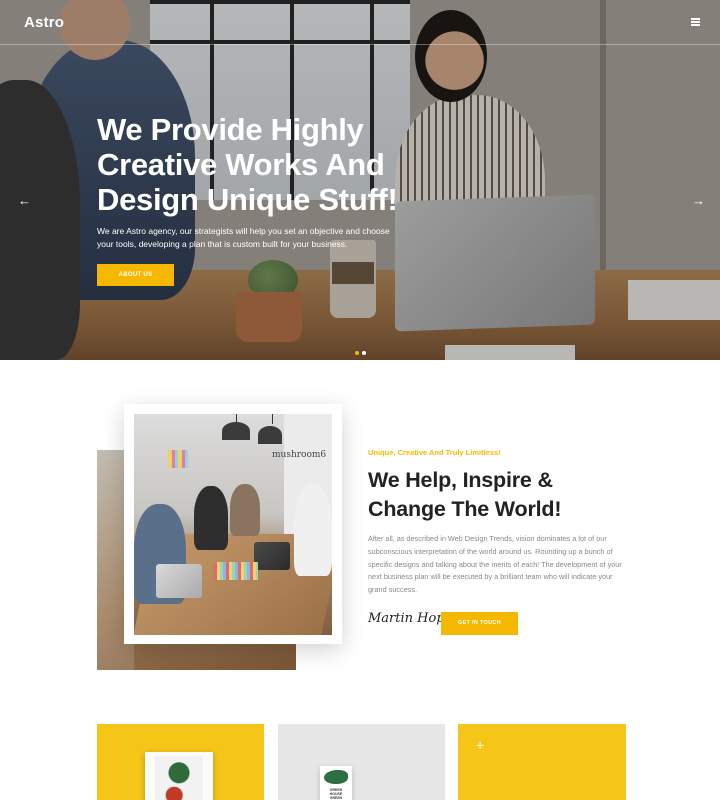 The height and width of the screenshot is (800, 720). What do you see at coordinates (410, 618) in the screenshot?
I see `signature: Martin Hope` at bounding box center [410, 618].